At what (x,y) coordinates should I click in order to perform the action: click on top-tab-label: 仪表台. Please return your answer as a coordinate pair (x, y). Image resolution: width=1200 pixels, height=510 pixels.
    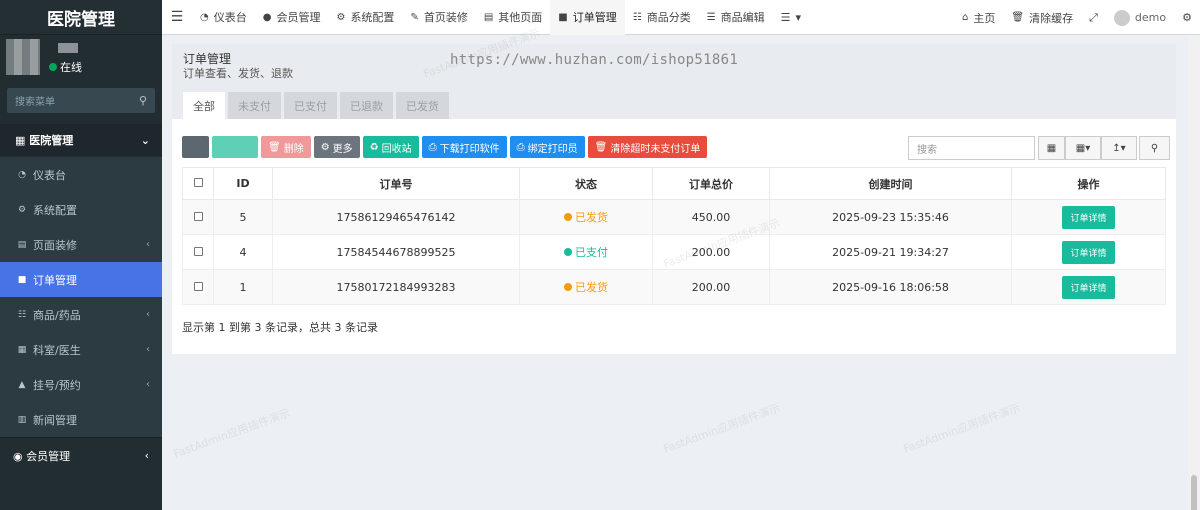
    Looking at the image, I should click on (230, 17).